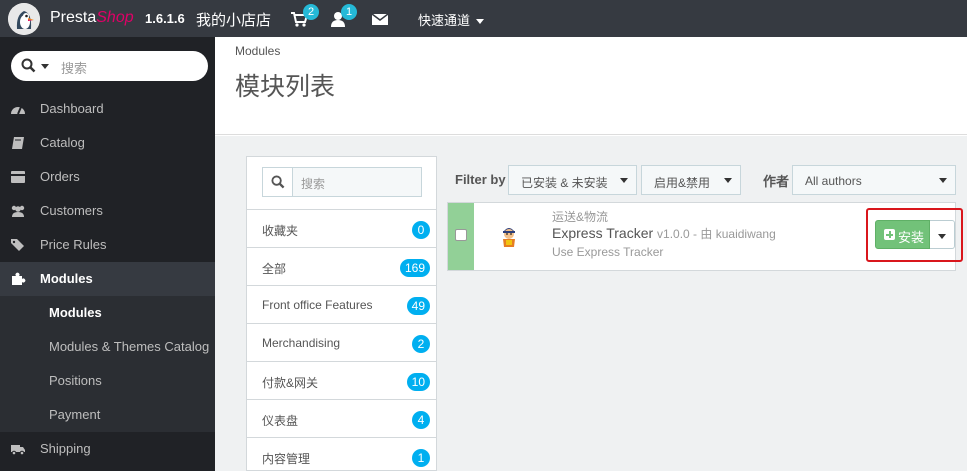 This screenshot has height=471, width=967. Describe the element at coordinates (341, 454) in the screenshot. I see `category-item-content-management: 内容管理 1` at that location.